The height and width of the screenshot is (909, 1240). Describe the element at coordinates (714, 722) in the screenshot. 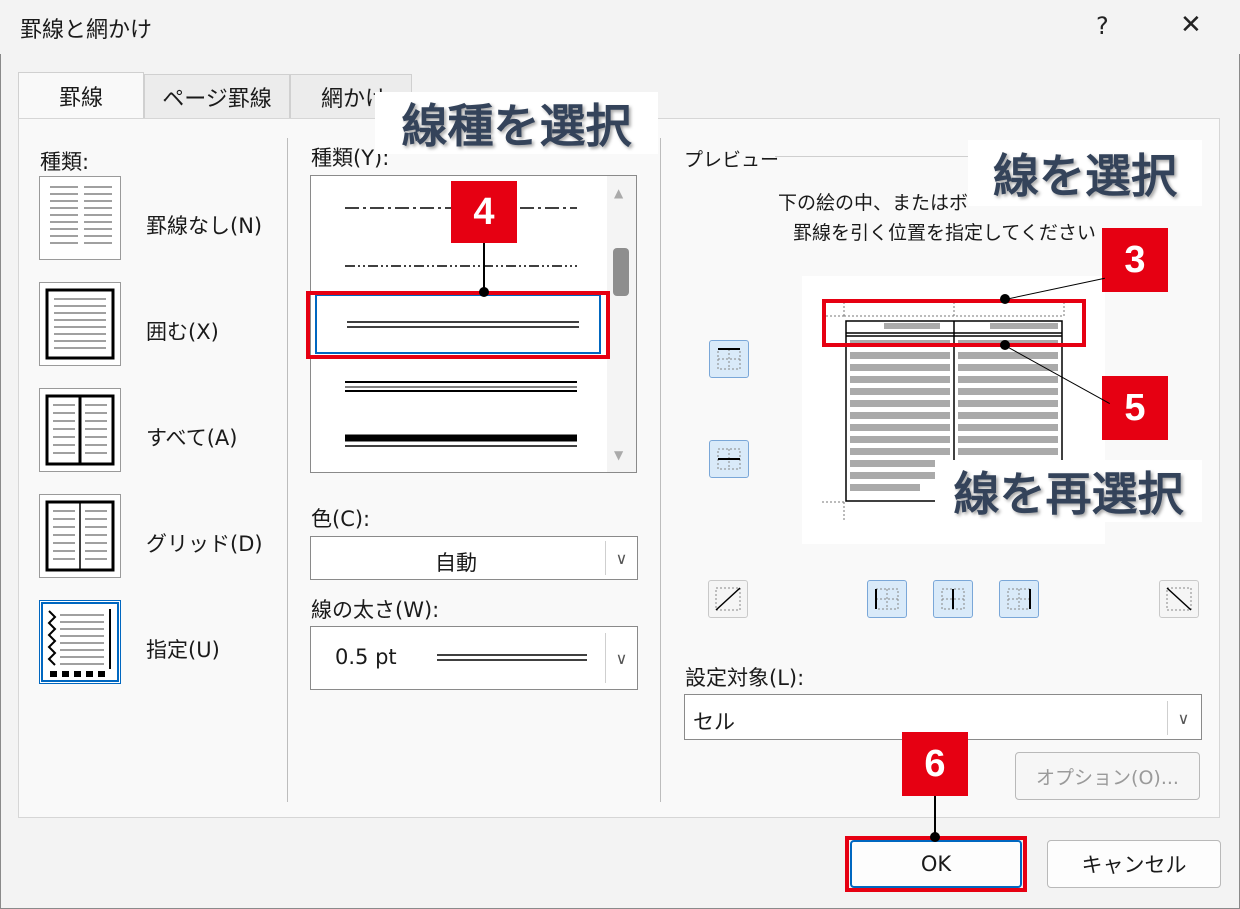

I see `apply-to-value: セル` at that location.